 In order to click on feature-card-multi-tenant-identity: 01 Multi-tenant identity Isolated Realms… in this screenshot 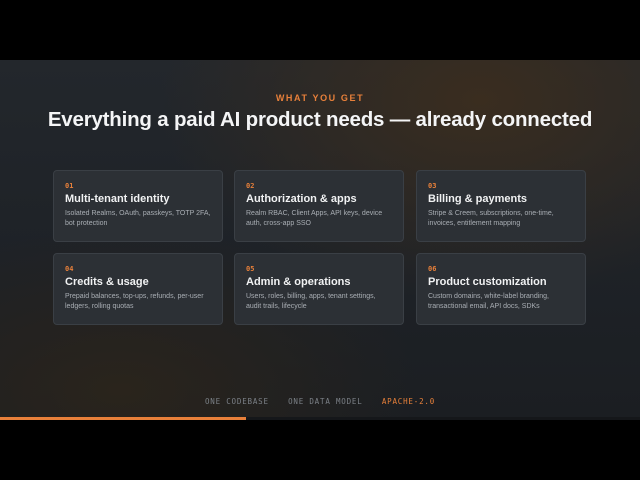, I will do `click(138, 206)`.